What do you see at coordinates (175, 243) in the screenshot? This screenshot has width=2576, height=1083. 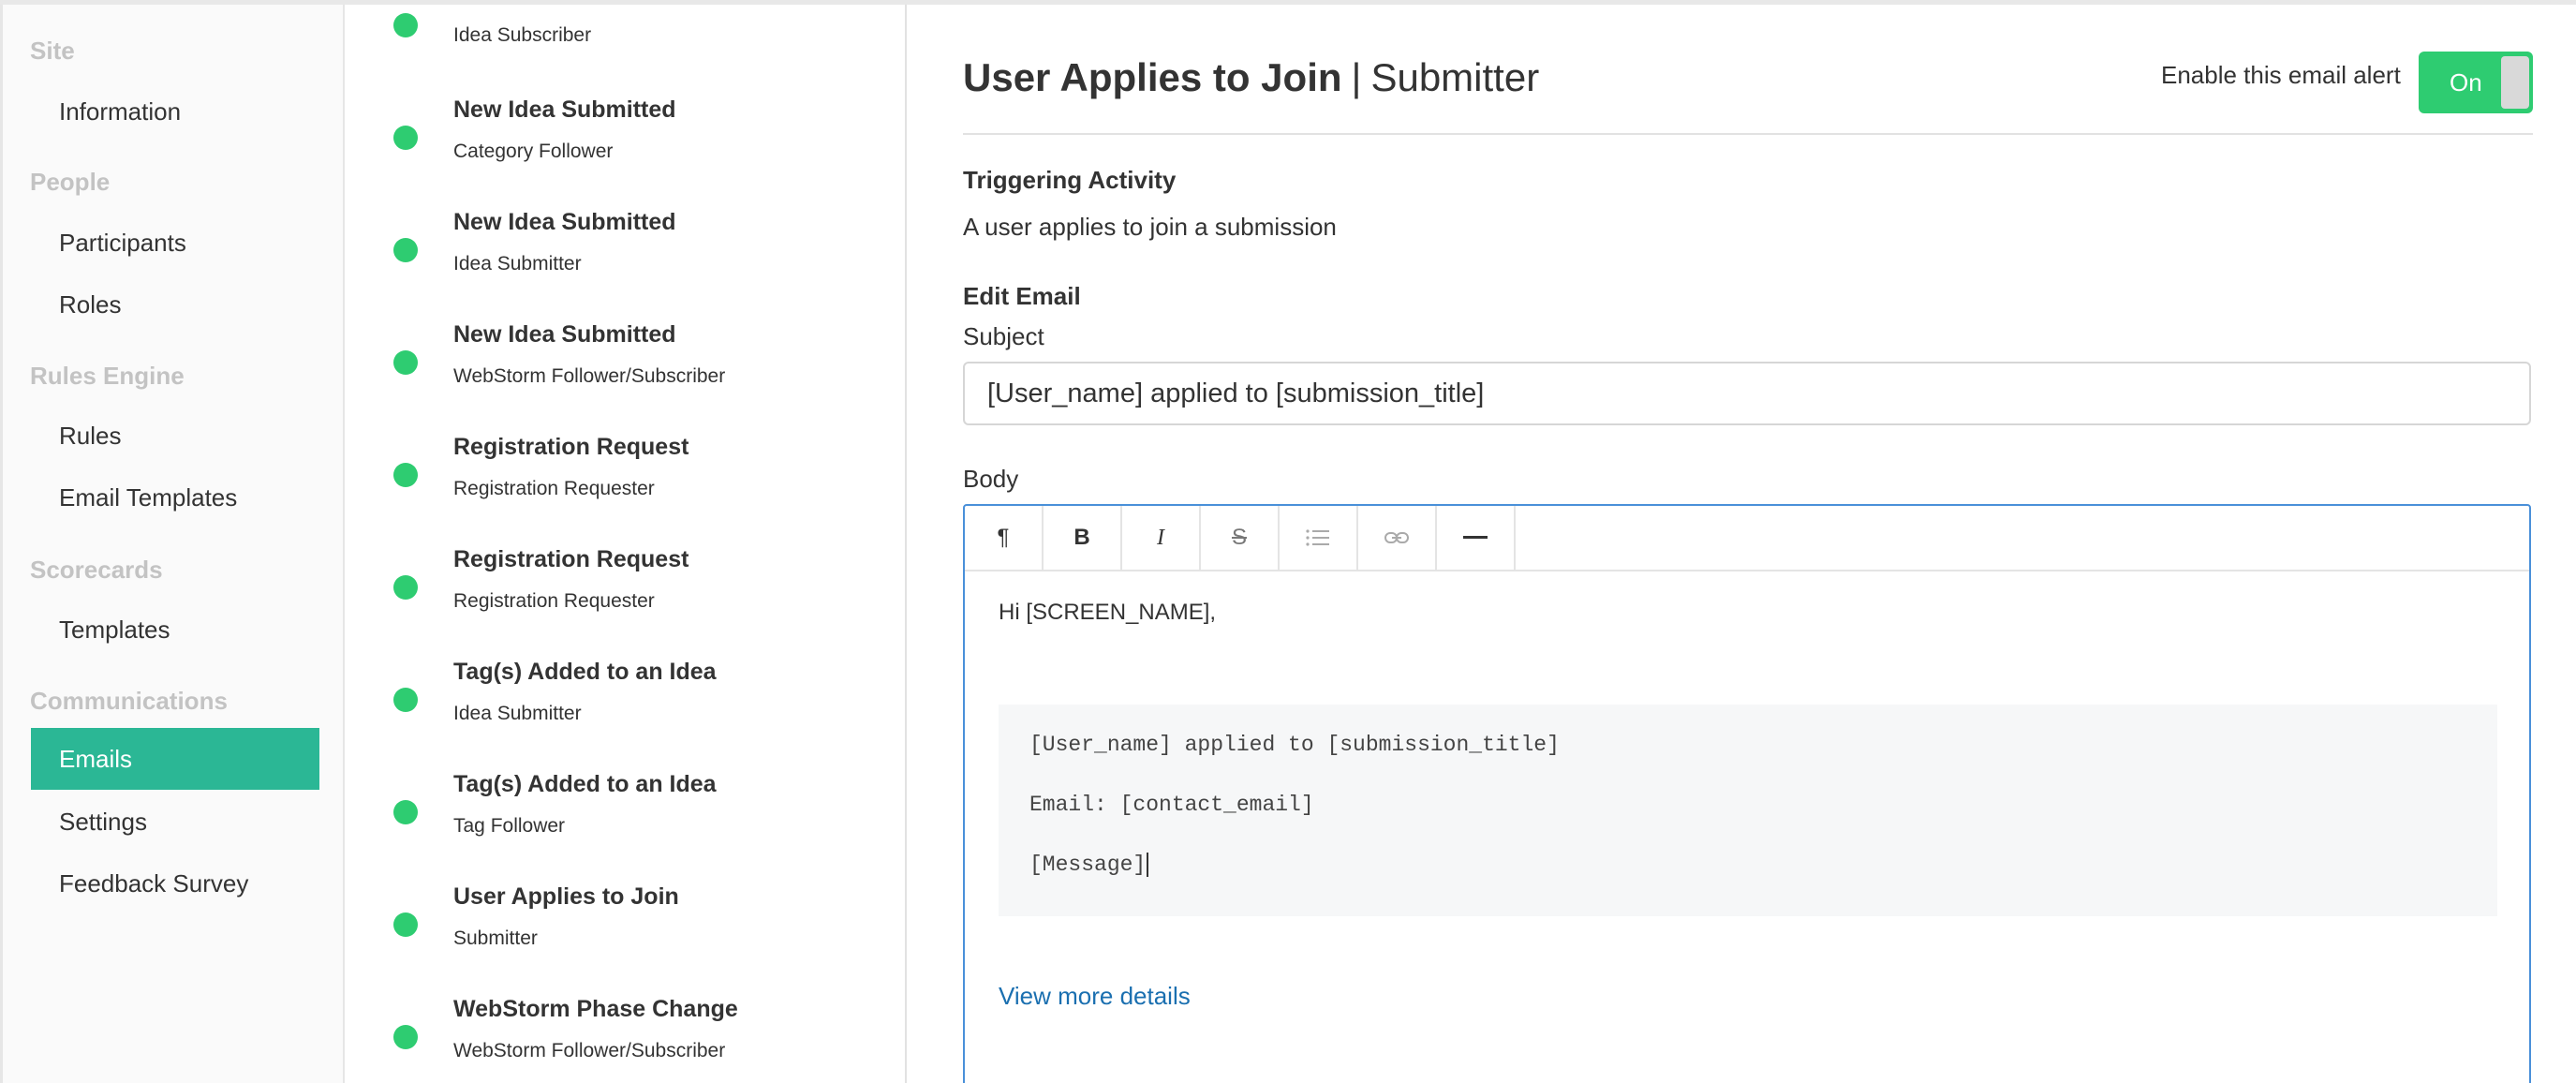 I see `nav-item-participants: Participants` at bounding box center [175, 243].